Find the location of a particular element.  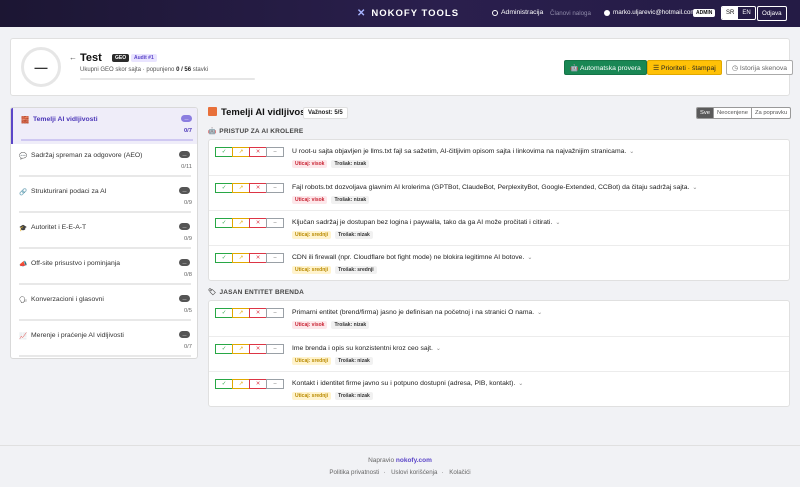

history-icon: ◷ is located at coordinates (736, 68).